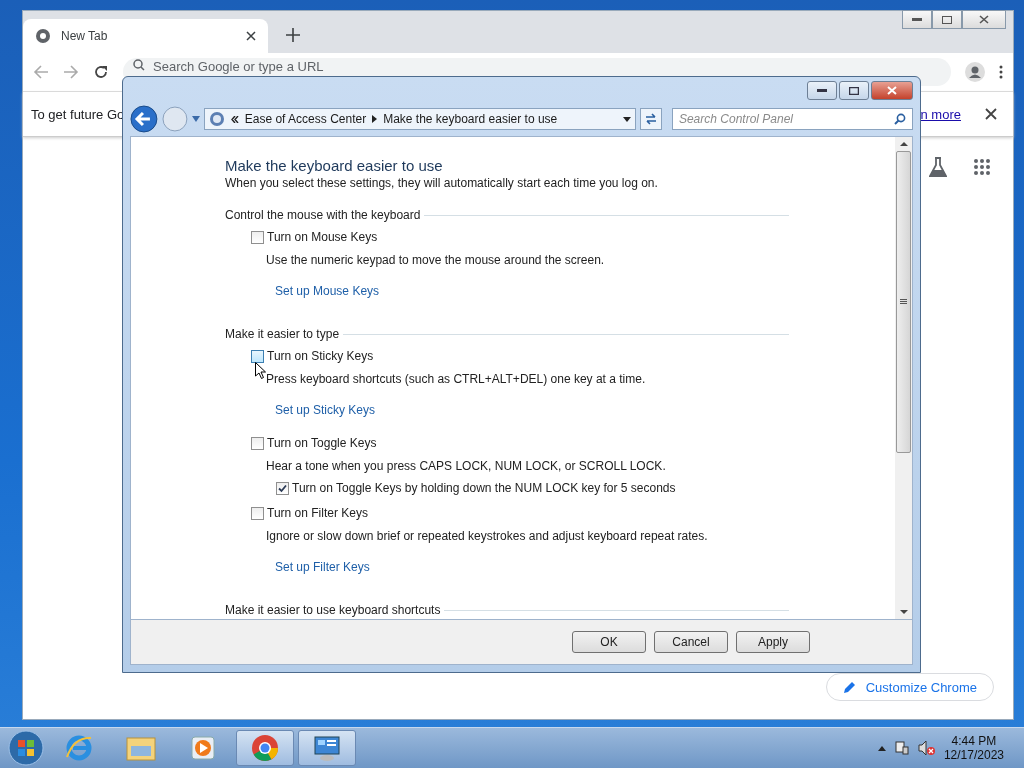 Image resolution: width=1024 pixels, height=768 pixels. What do you see at coordinates (260, 370) in the screenshot?
I see `mouse-cursor-icon` at bounding box center [260, 370].